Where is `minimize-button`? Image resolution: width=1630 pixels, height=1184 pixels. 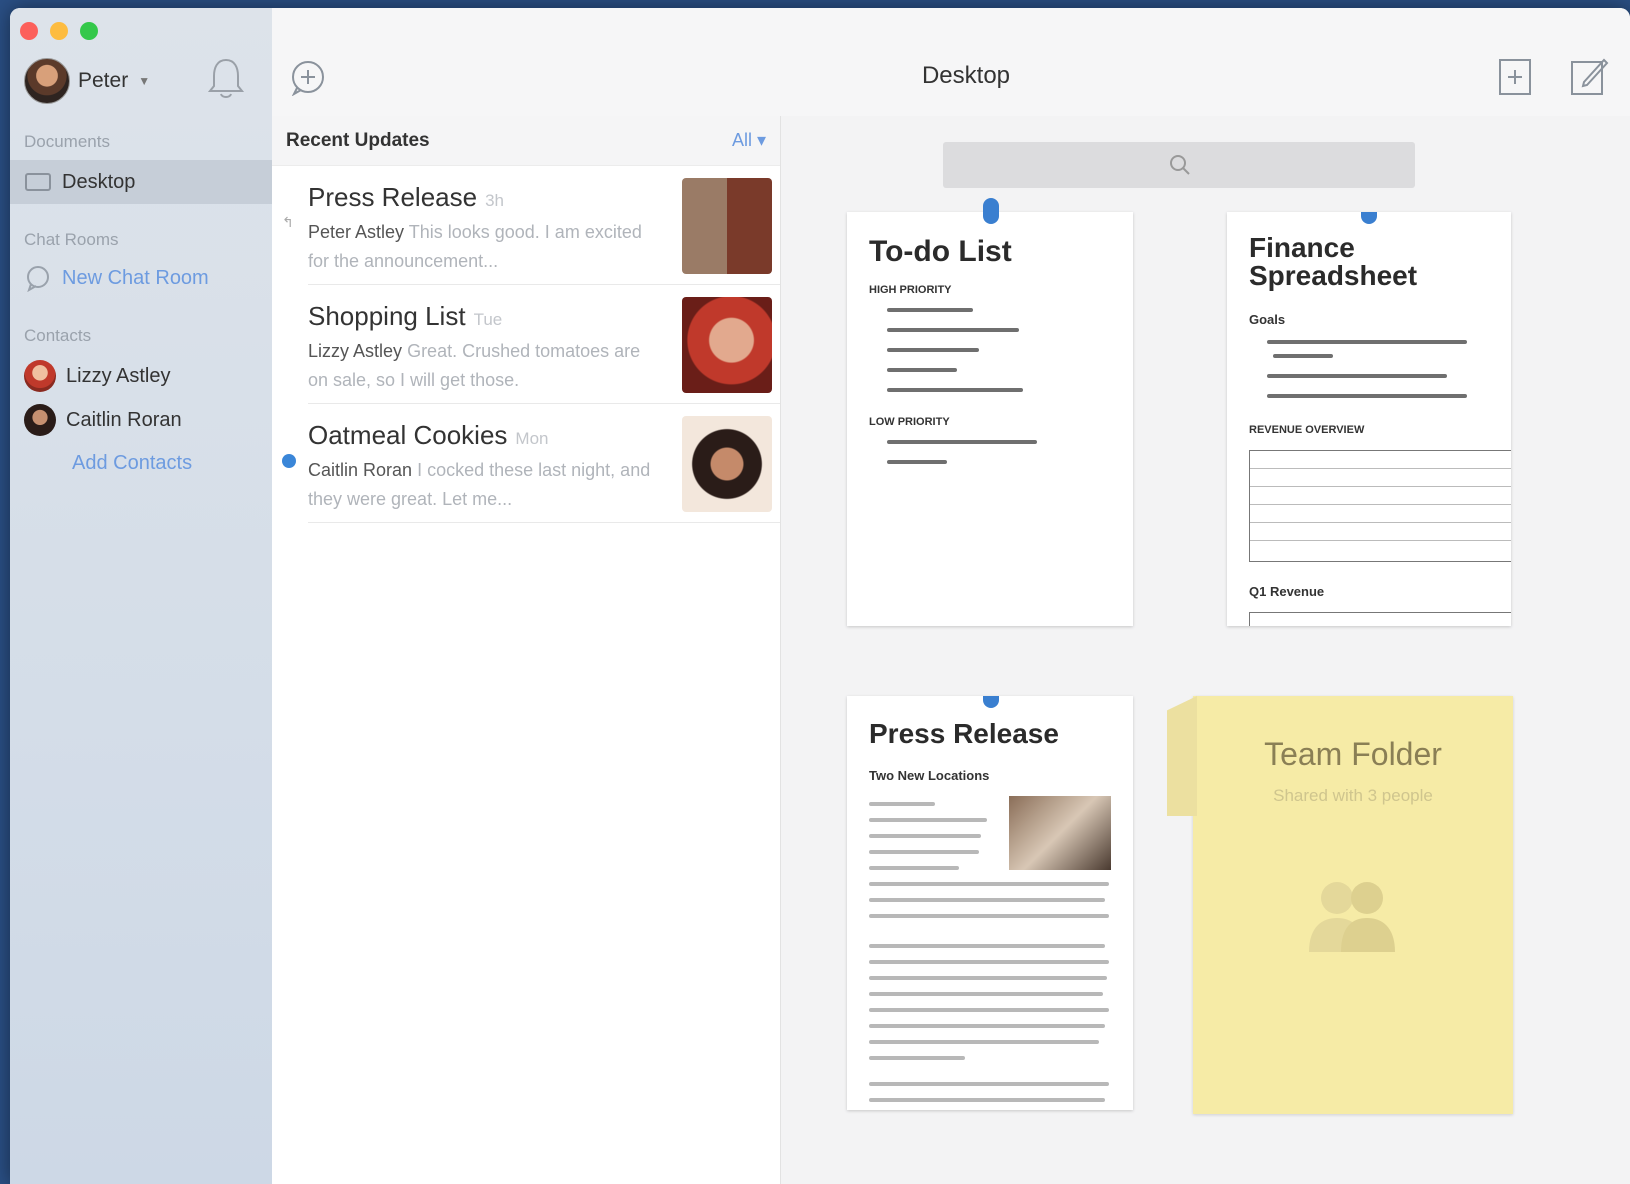 minimize-button is located at coordinates (59, 31).